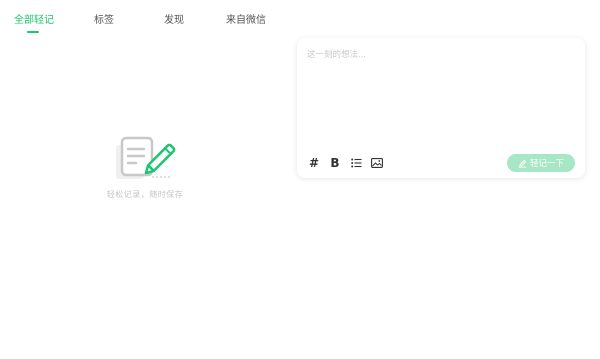  I want to click on pencil-icon, so click(522, 163).